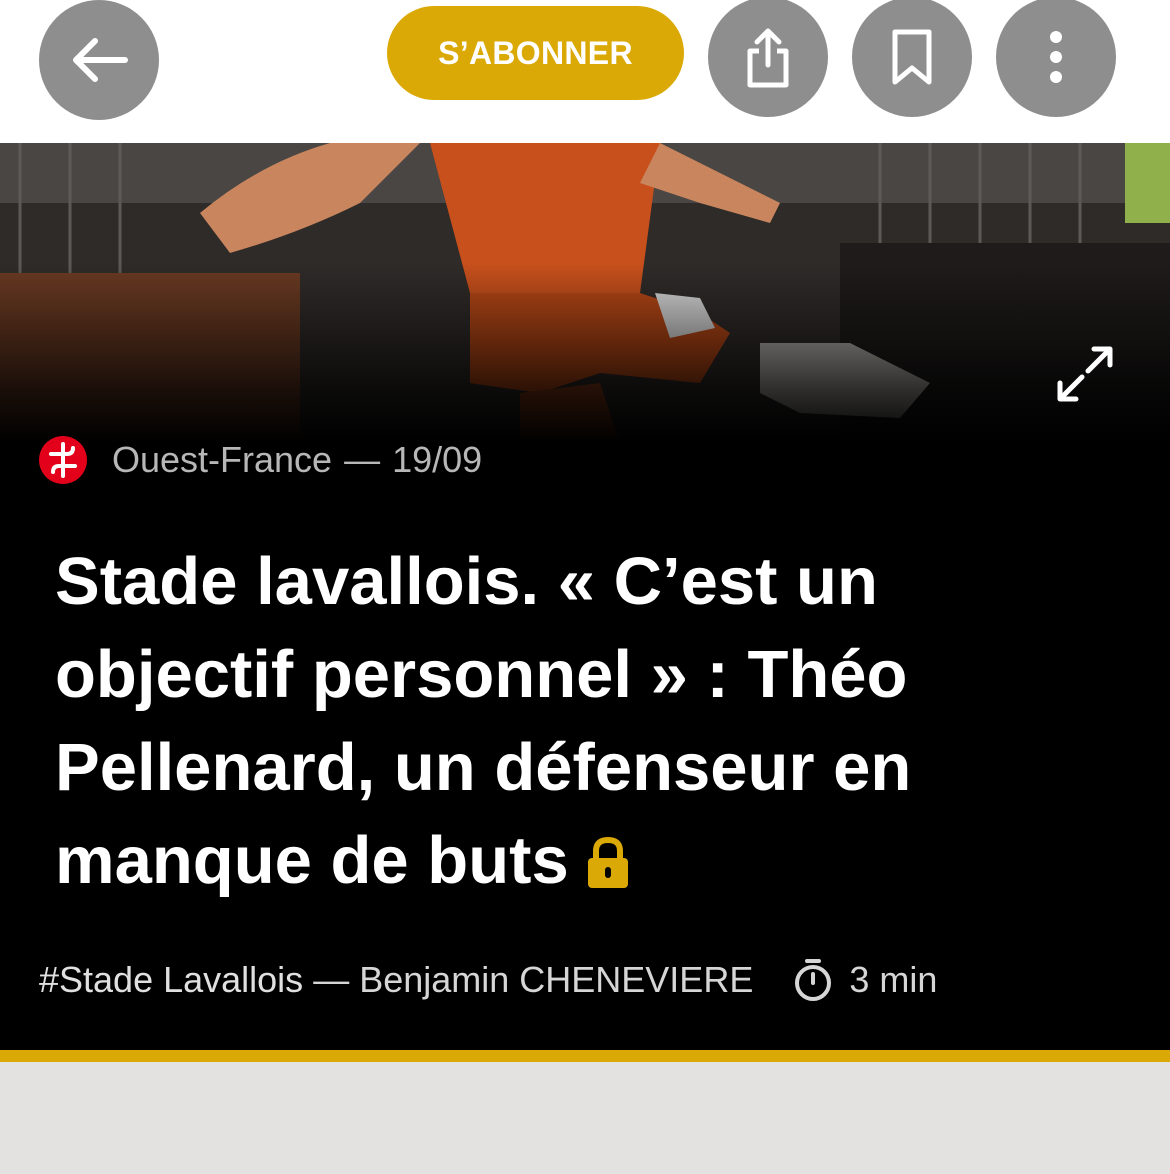 The image size is (1170, 1174). I want to click on share-icon, so click(768, 58).